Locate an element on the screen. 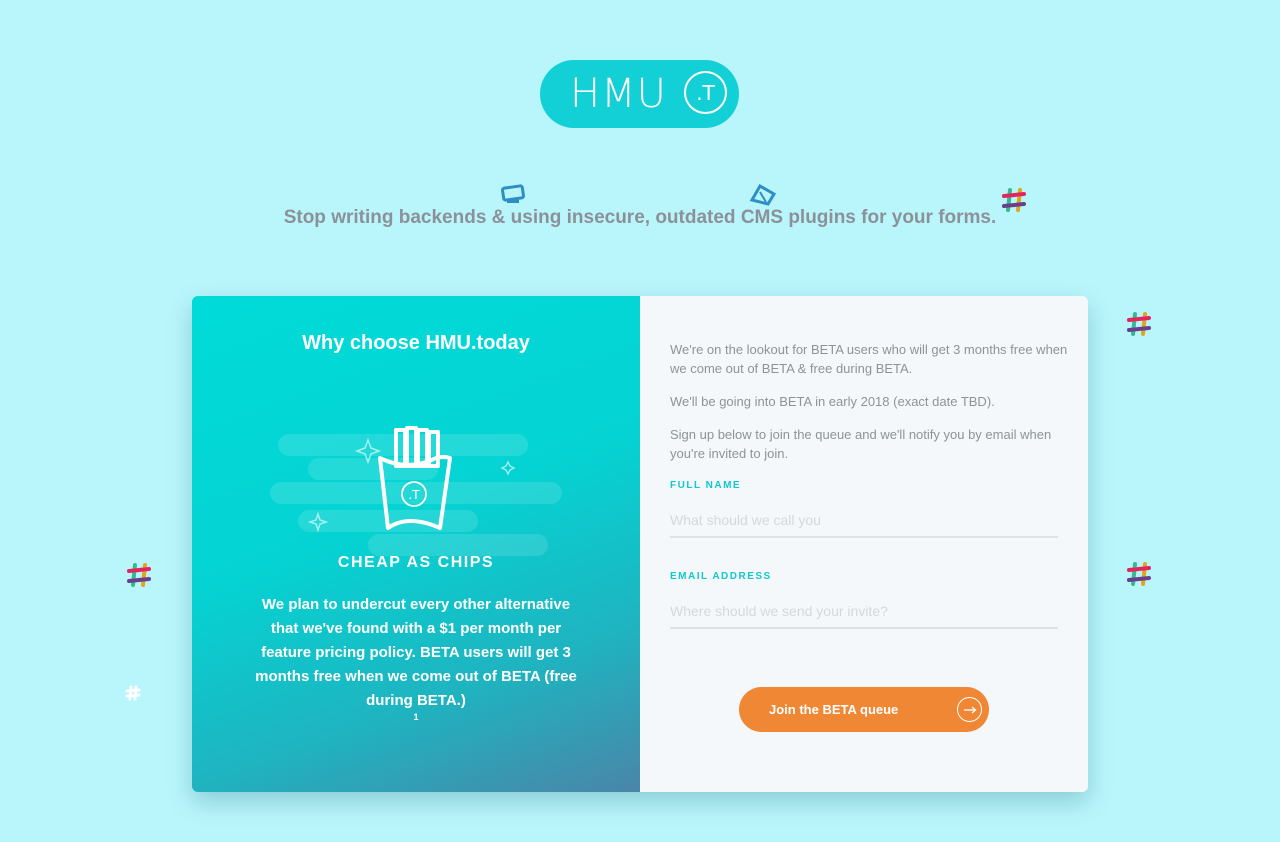 Image resolution: width=1280 pixels, height=842 pixels. fries-icon: .T is located at coordinates (416, 491).